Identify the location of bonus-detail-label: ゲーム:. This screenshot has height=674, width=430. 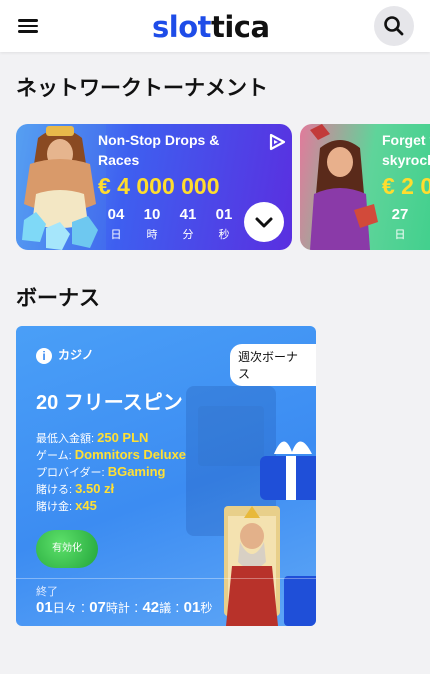
(54, 456).